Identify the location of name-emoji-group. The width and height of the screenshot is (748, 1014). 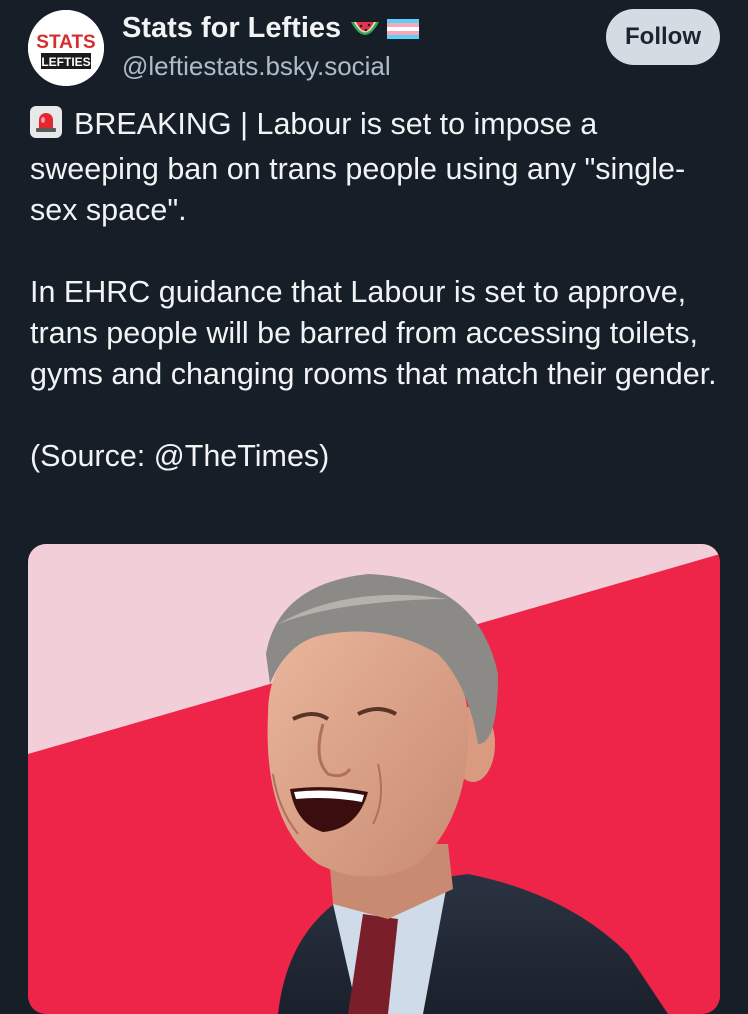
(384, 29).